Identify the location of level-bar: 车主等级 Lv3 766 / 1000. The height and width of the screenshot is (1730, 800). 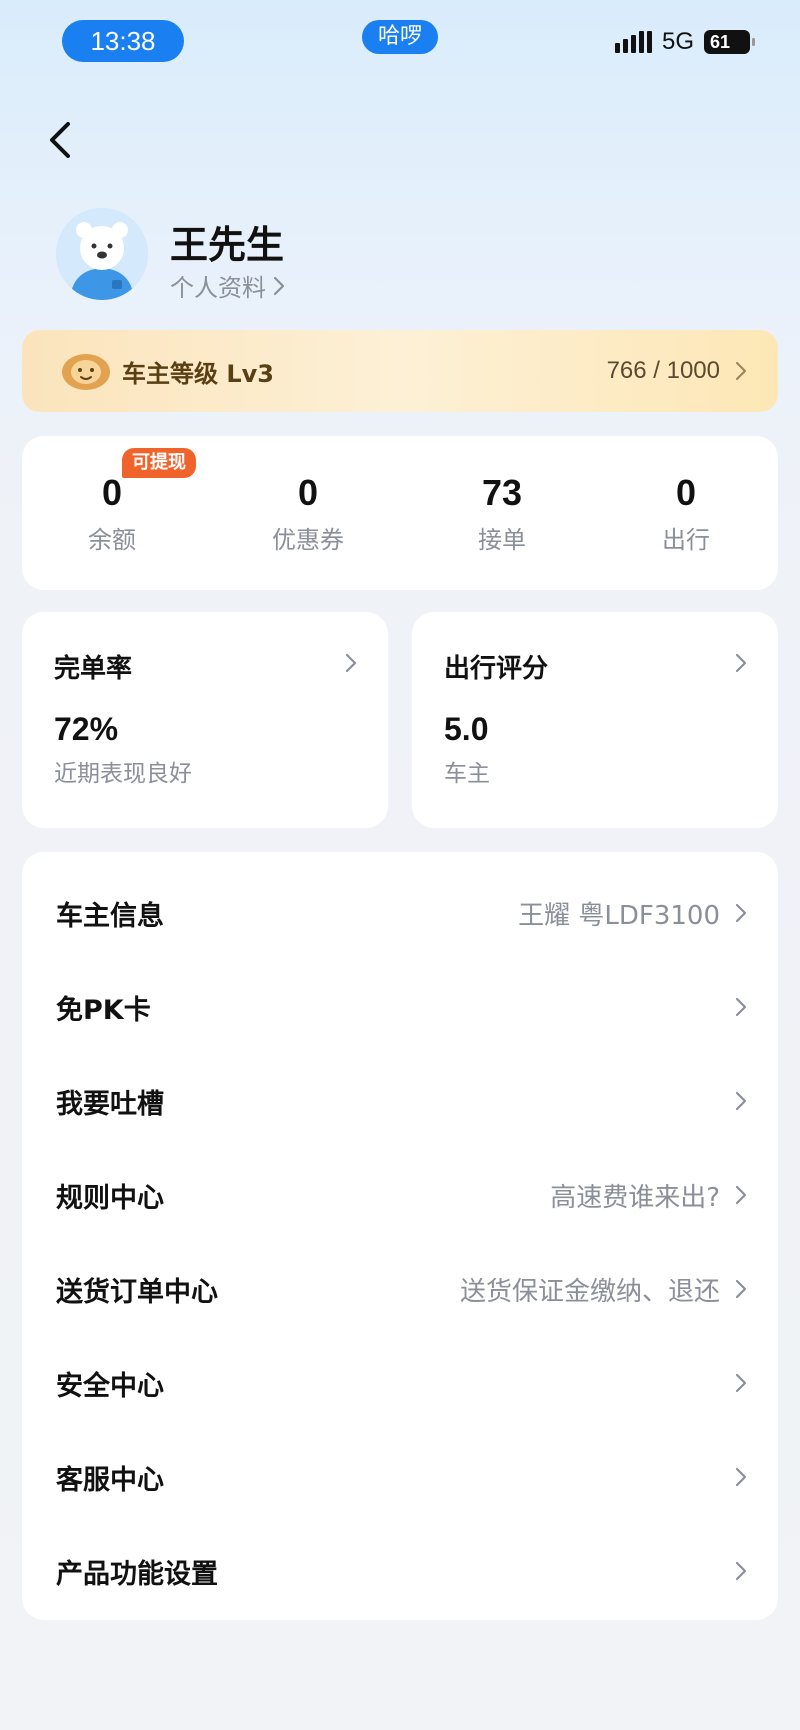
(400, 371).